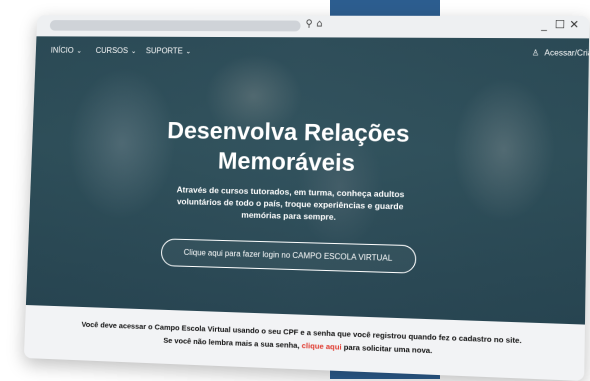 The image size is (590, 381). Describe the element at coordinates (535, 53) in the screenshot. I see `user-icon: ♙` at that location.